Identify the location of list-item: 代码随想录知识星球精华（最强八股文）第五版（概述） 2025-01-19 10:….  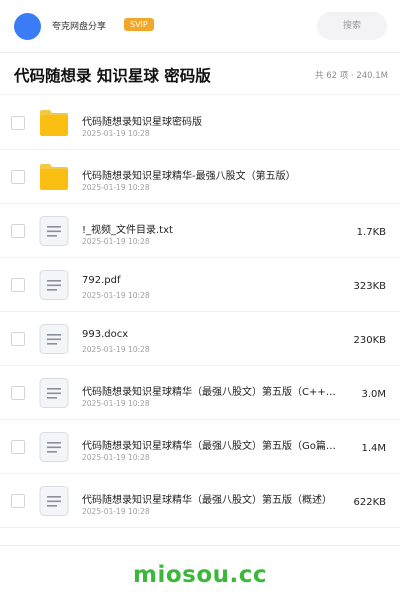
(200, 501).